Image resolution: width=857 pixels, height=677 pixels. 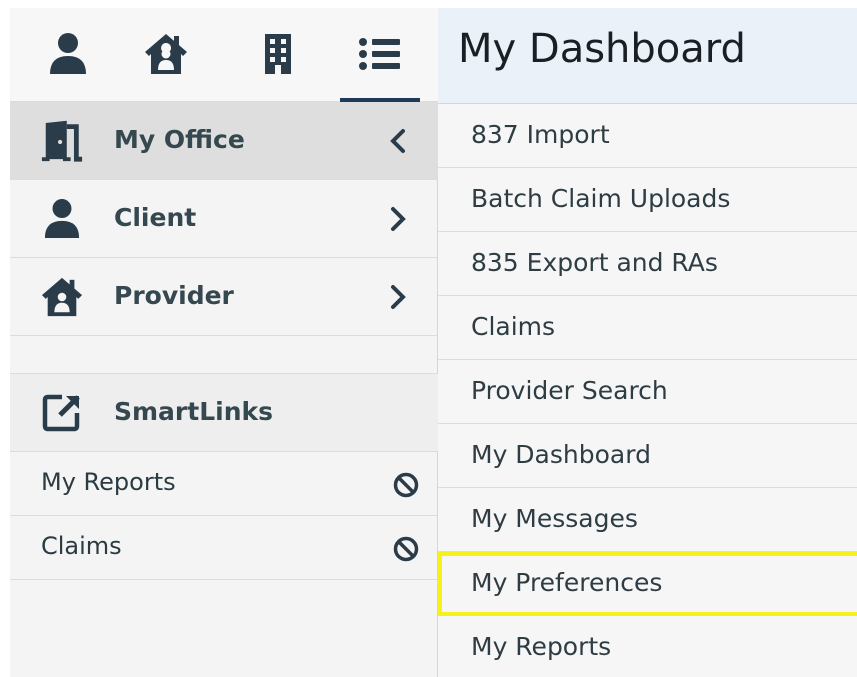 What do you see at coordinates (567, 582) in the screenshot?
I see `menu-item-label: My Preferences` at bounding box center [567, 582].